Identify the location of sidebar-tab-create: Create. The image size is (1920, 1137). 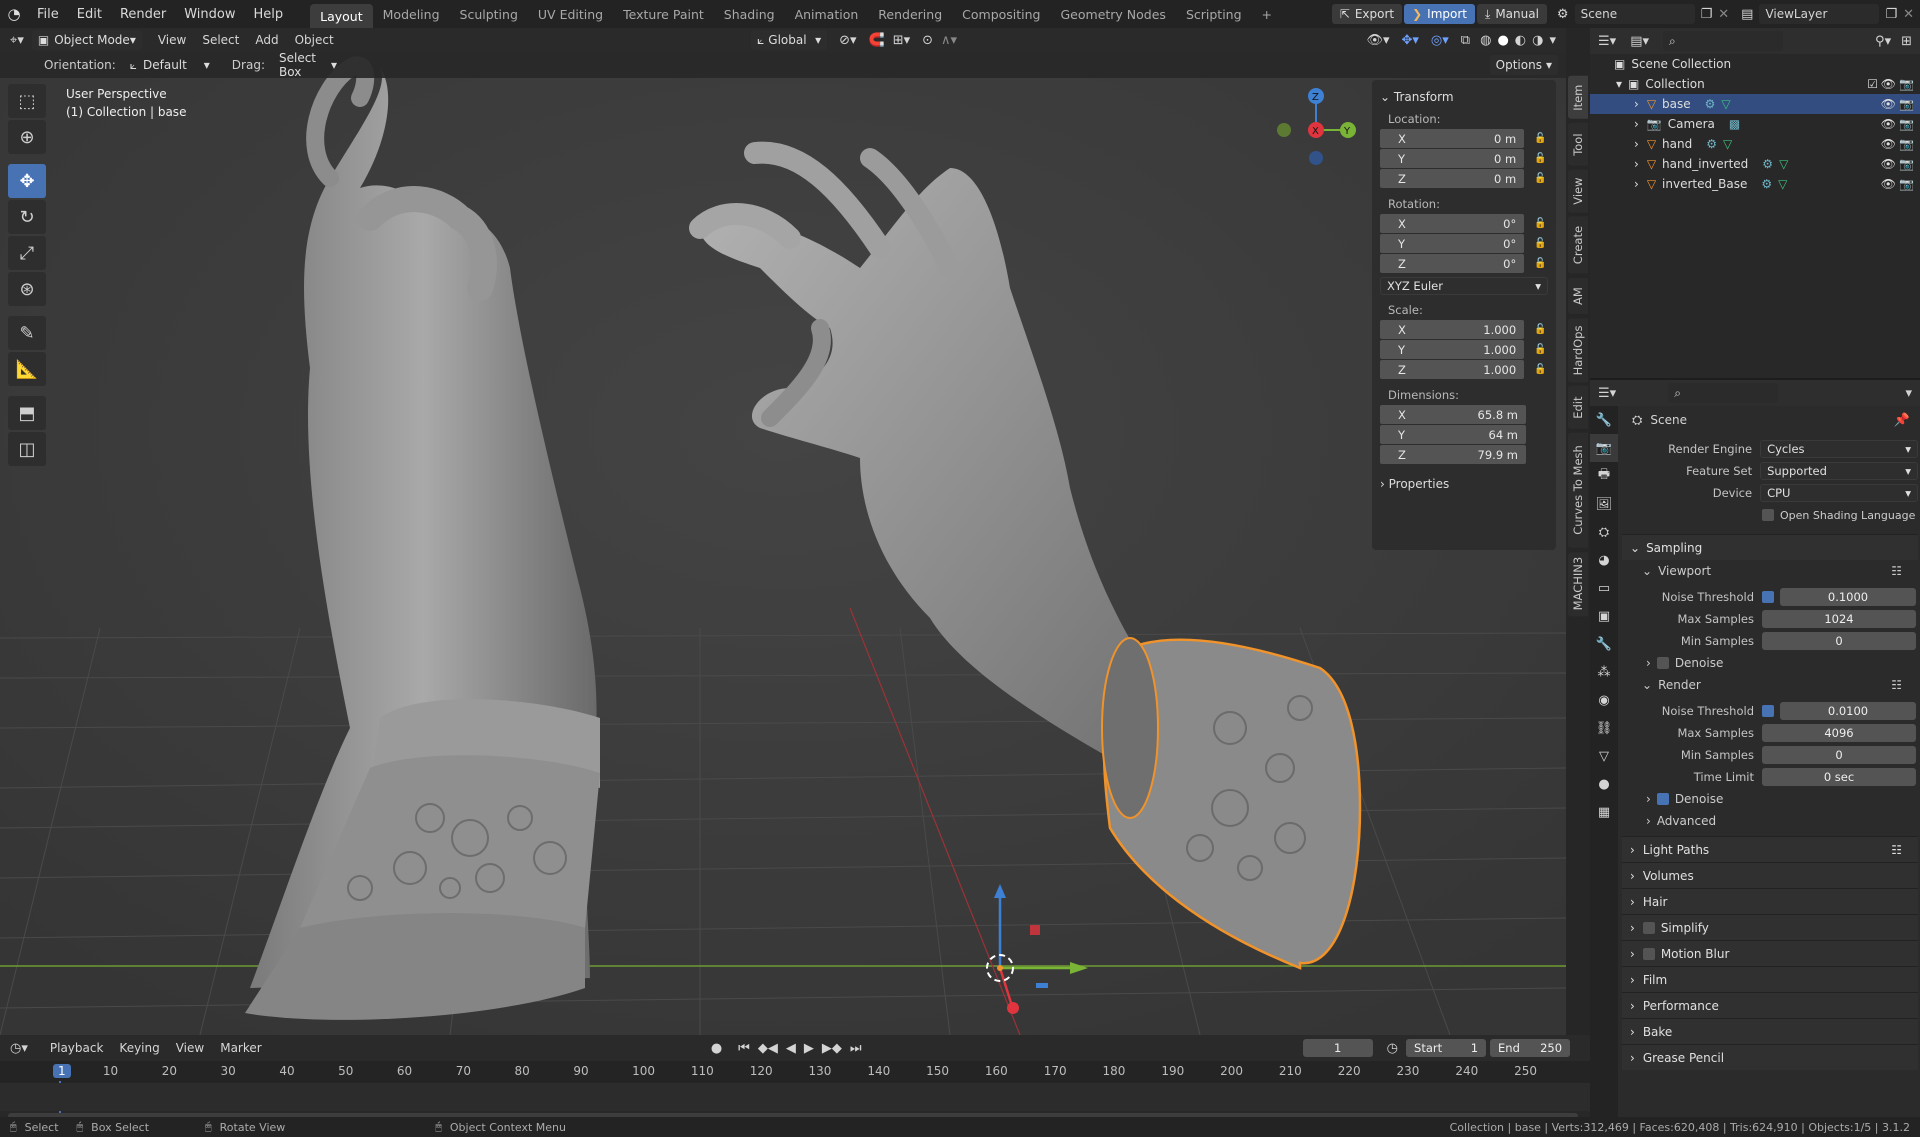
(1578, 245).